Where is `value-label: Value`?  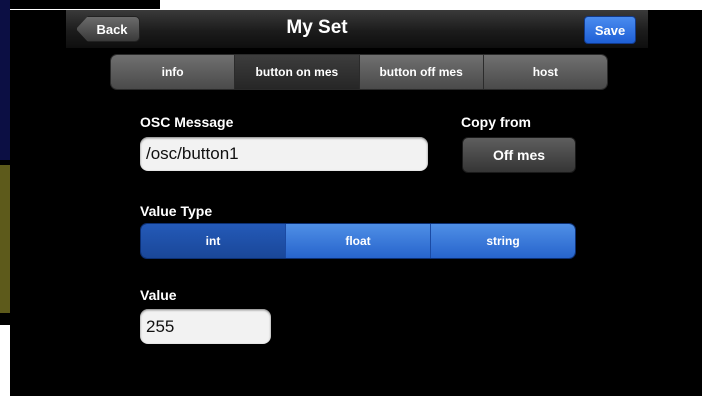
value-label: Value is located at coordinates (158, 295).